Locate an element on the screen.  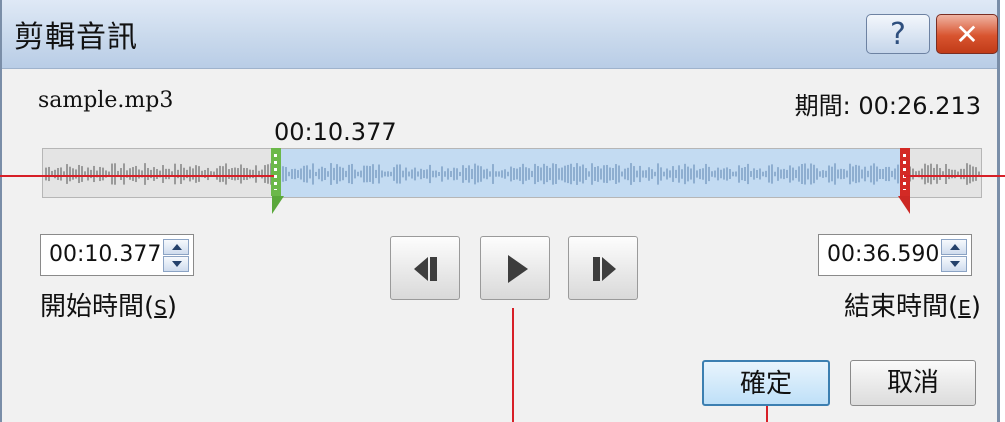
end-time-spinner: 00:36.590 is located at coordinates (895, 255).